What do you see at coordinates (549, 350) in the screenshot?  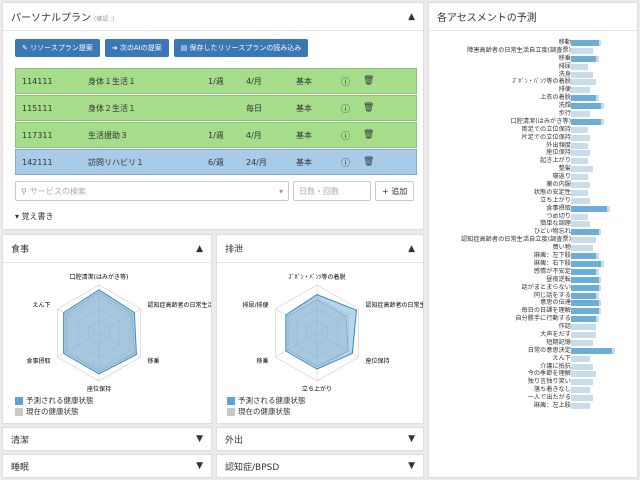 I see `assessment-item-label: 日常の意思決定` at bounding box center [549, 350].